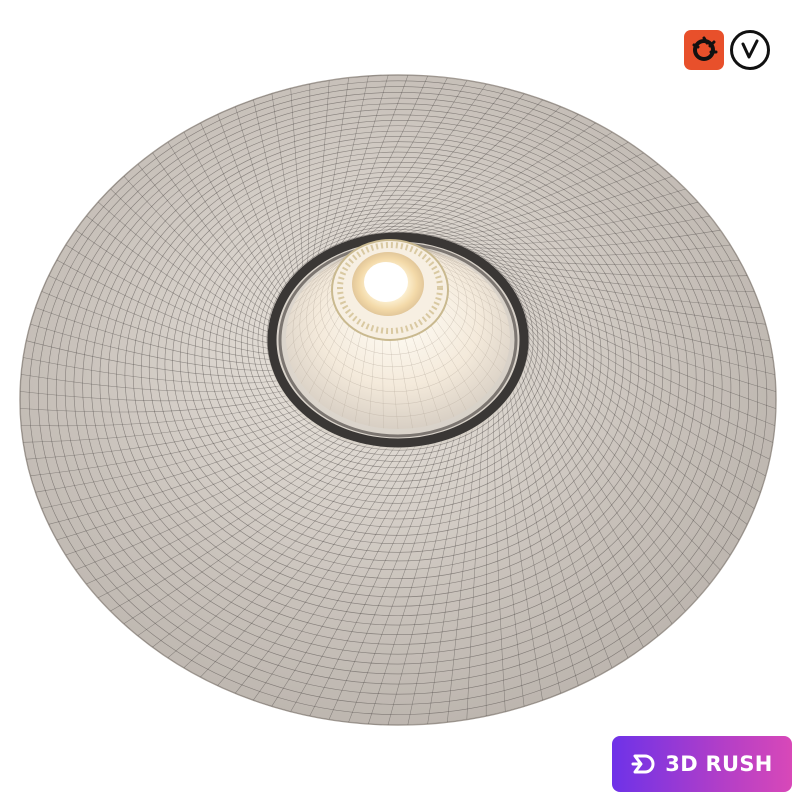 This screenshot has height=800, width=800. I want to click on light-source, so click(390, 290).